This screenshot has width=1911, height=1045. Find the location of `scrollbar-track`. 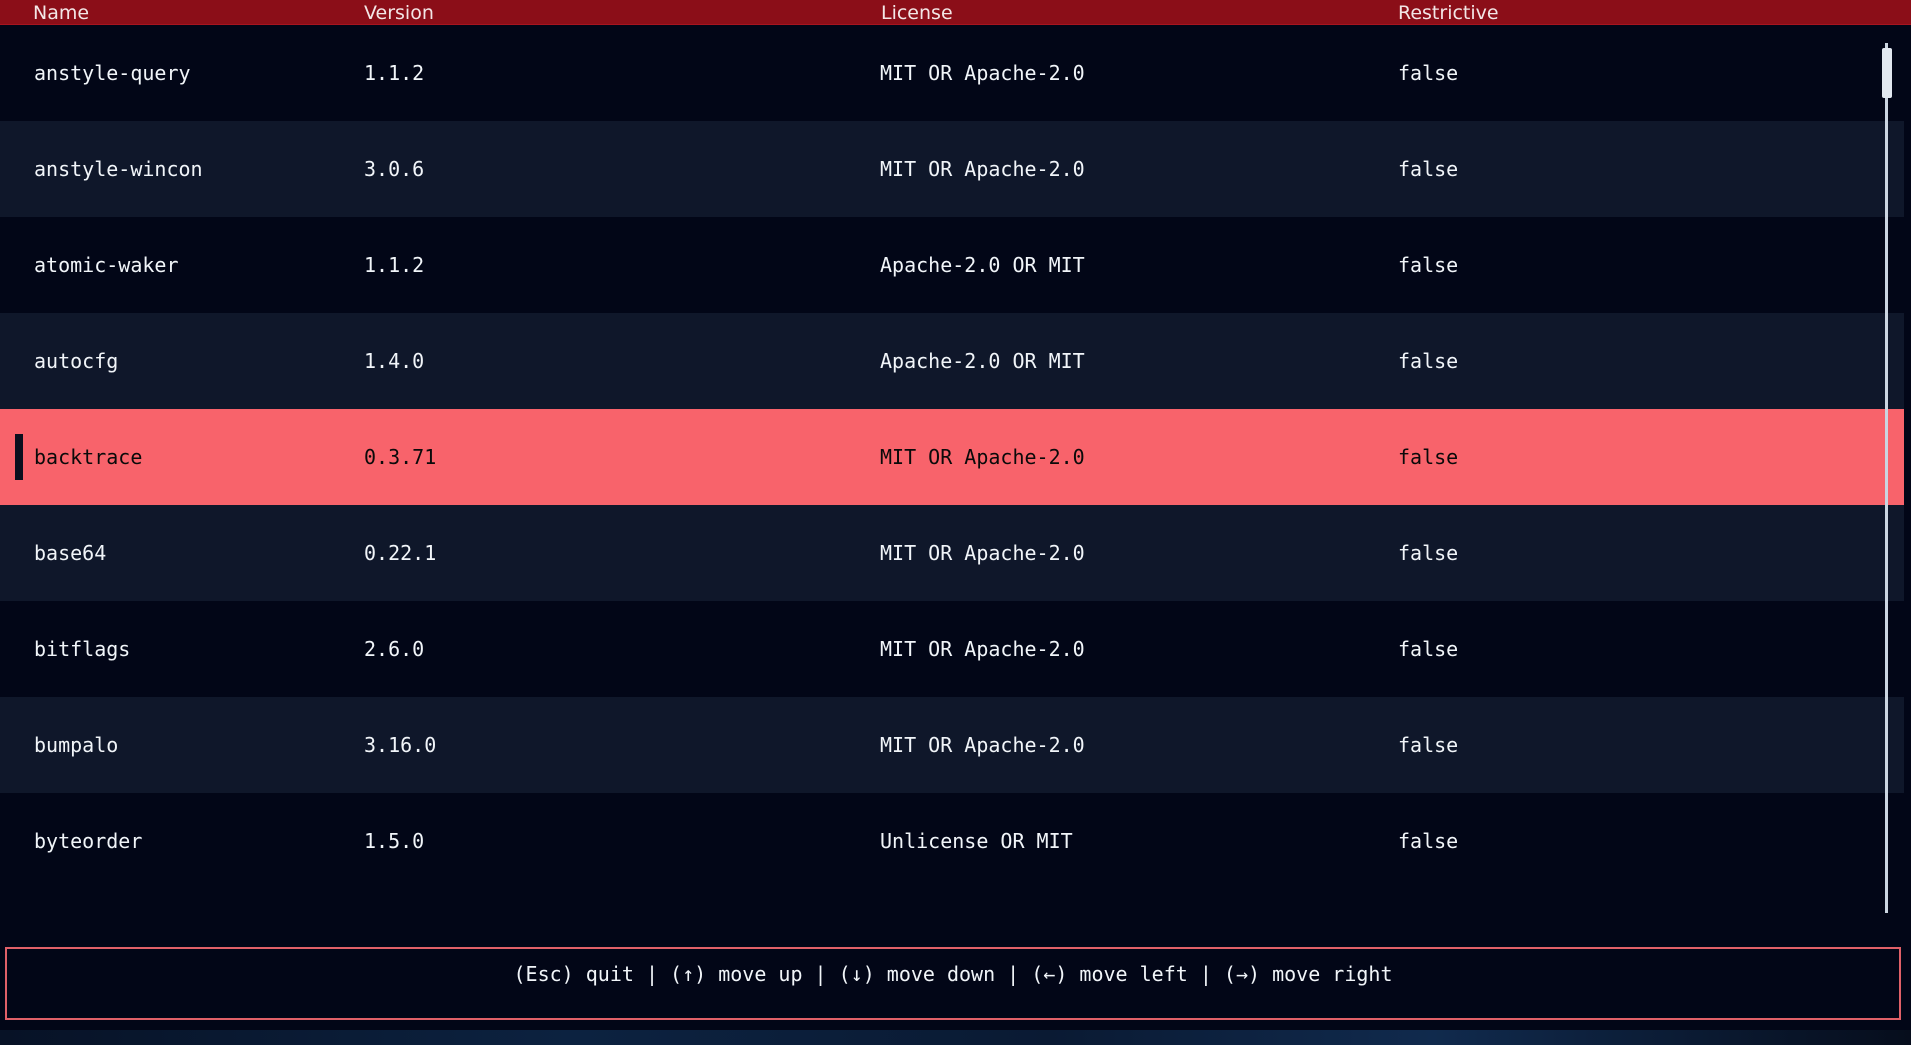

scrollbar-track is located at coordinates (1886, 478).